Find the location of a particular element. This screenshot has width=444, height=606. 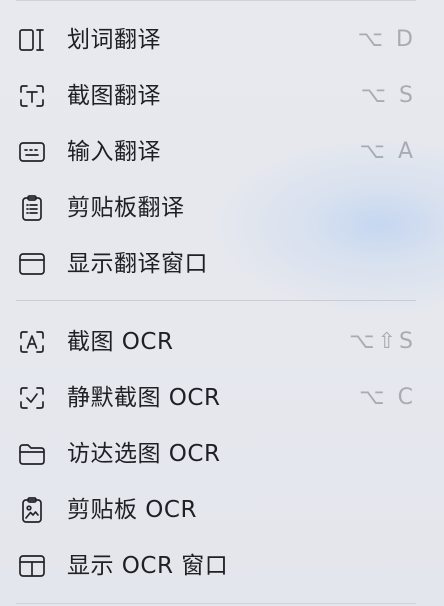

menu-item-label: 剪贴板 OCR is located at coordinates (132, 510).